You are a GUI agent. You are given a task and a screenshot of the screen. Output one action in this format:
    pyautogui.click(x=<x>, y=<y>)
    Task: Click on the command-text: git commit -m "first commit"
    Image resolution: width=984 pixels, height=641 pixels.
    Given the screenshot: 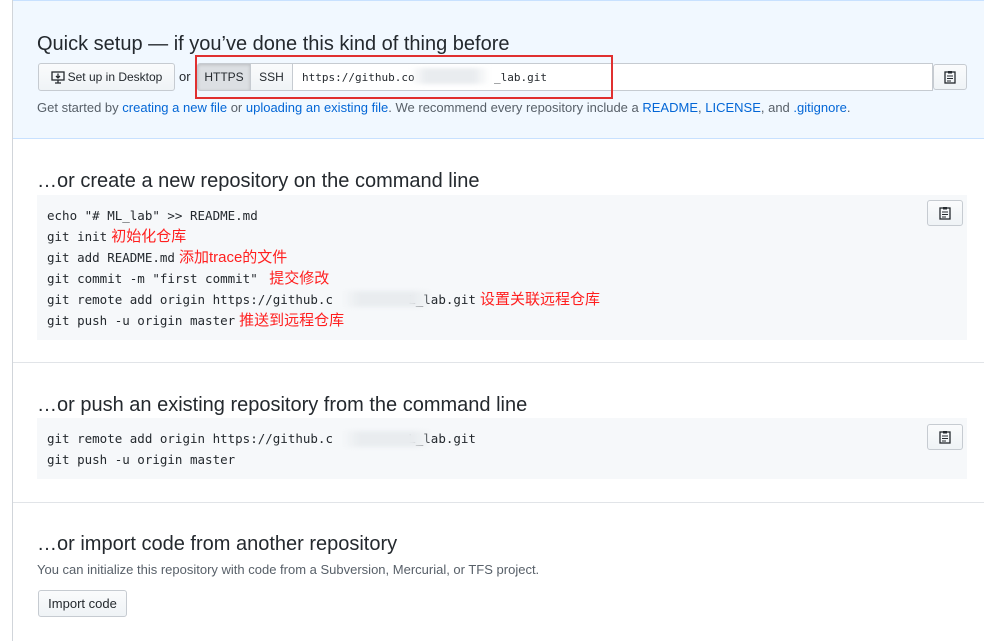 What is the action you would take?
    pyautogui.click(x=156, y=278)
    